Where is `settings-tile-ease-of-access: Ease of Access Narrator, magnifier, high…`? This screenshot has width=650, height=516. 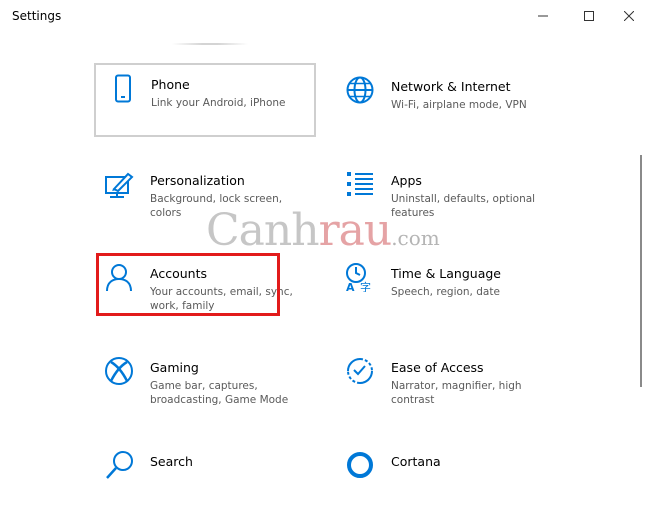
settings-tile-ease-of-access: Ease of Access Narrator, magnifier, high… is located at coordinates (446, 384).